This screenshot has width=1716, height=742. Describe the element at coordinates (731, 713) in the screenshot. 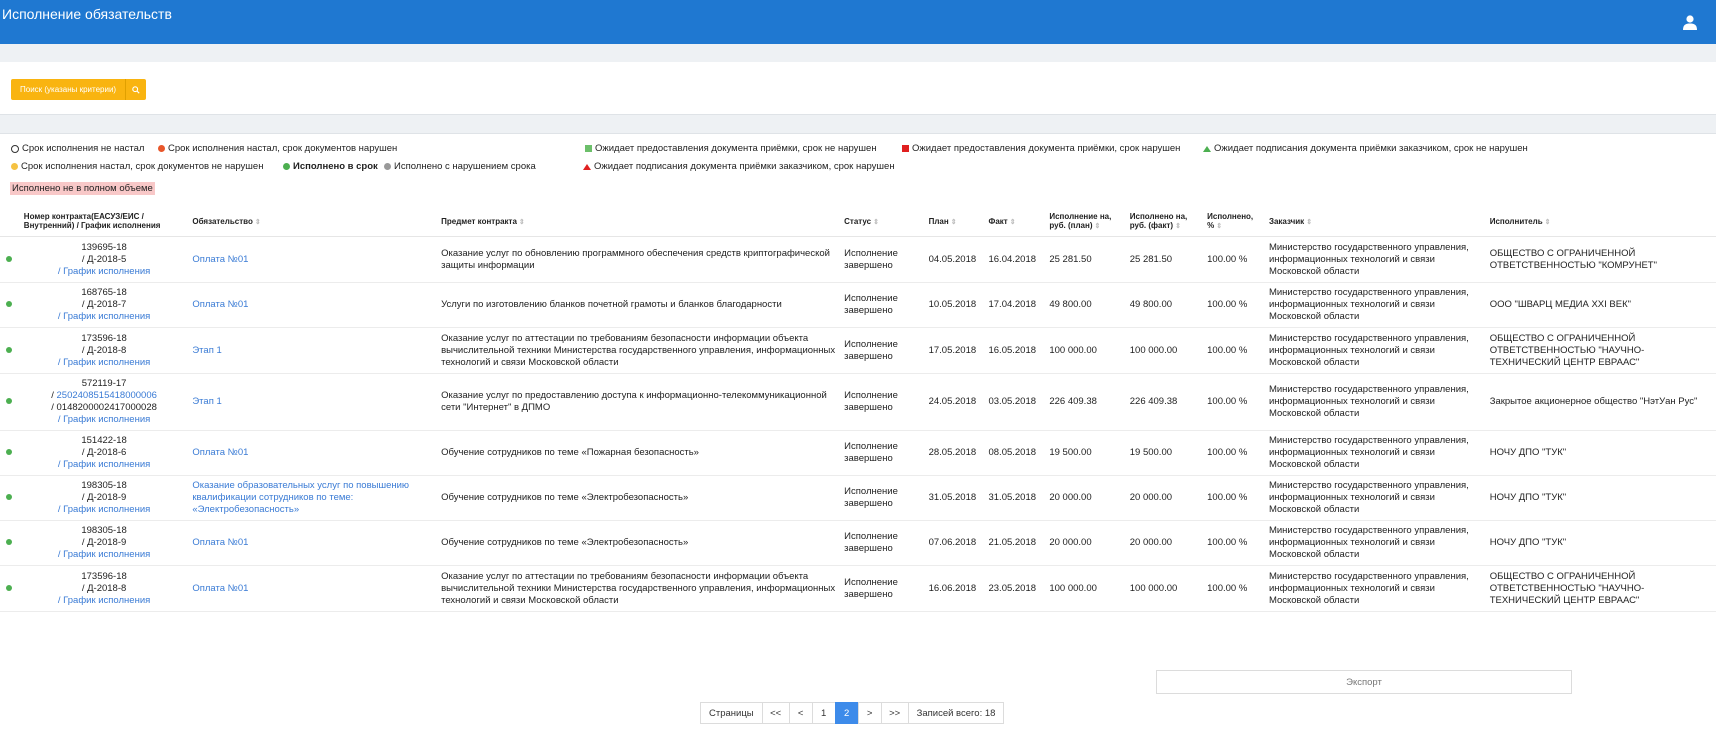

I see `pagination-label: Страницы` at that location.